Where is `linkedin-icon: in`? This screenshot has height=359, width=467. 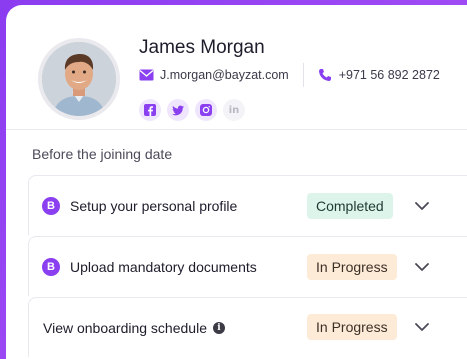 linkedin-icon: in is located at coordinates (234, 110).